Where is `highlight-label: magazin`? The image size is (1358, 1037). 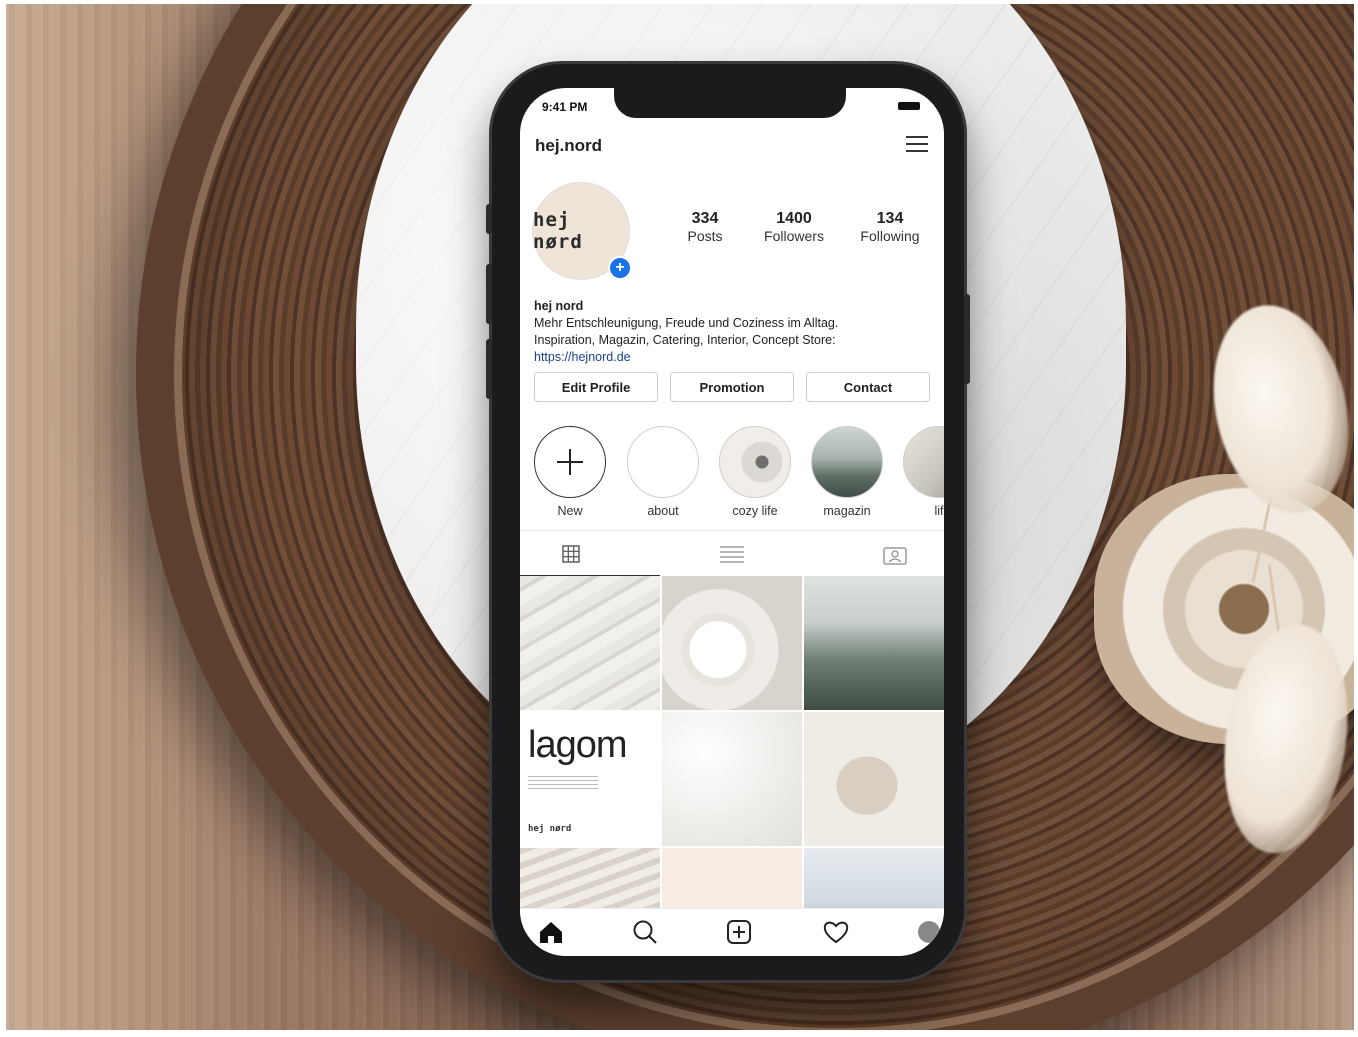
highlight-label: magazin is located at coordinates (847, 511).